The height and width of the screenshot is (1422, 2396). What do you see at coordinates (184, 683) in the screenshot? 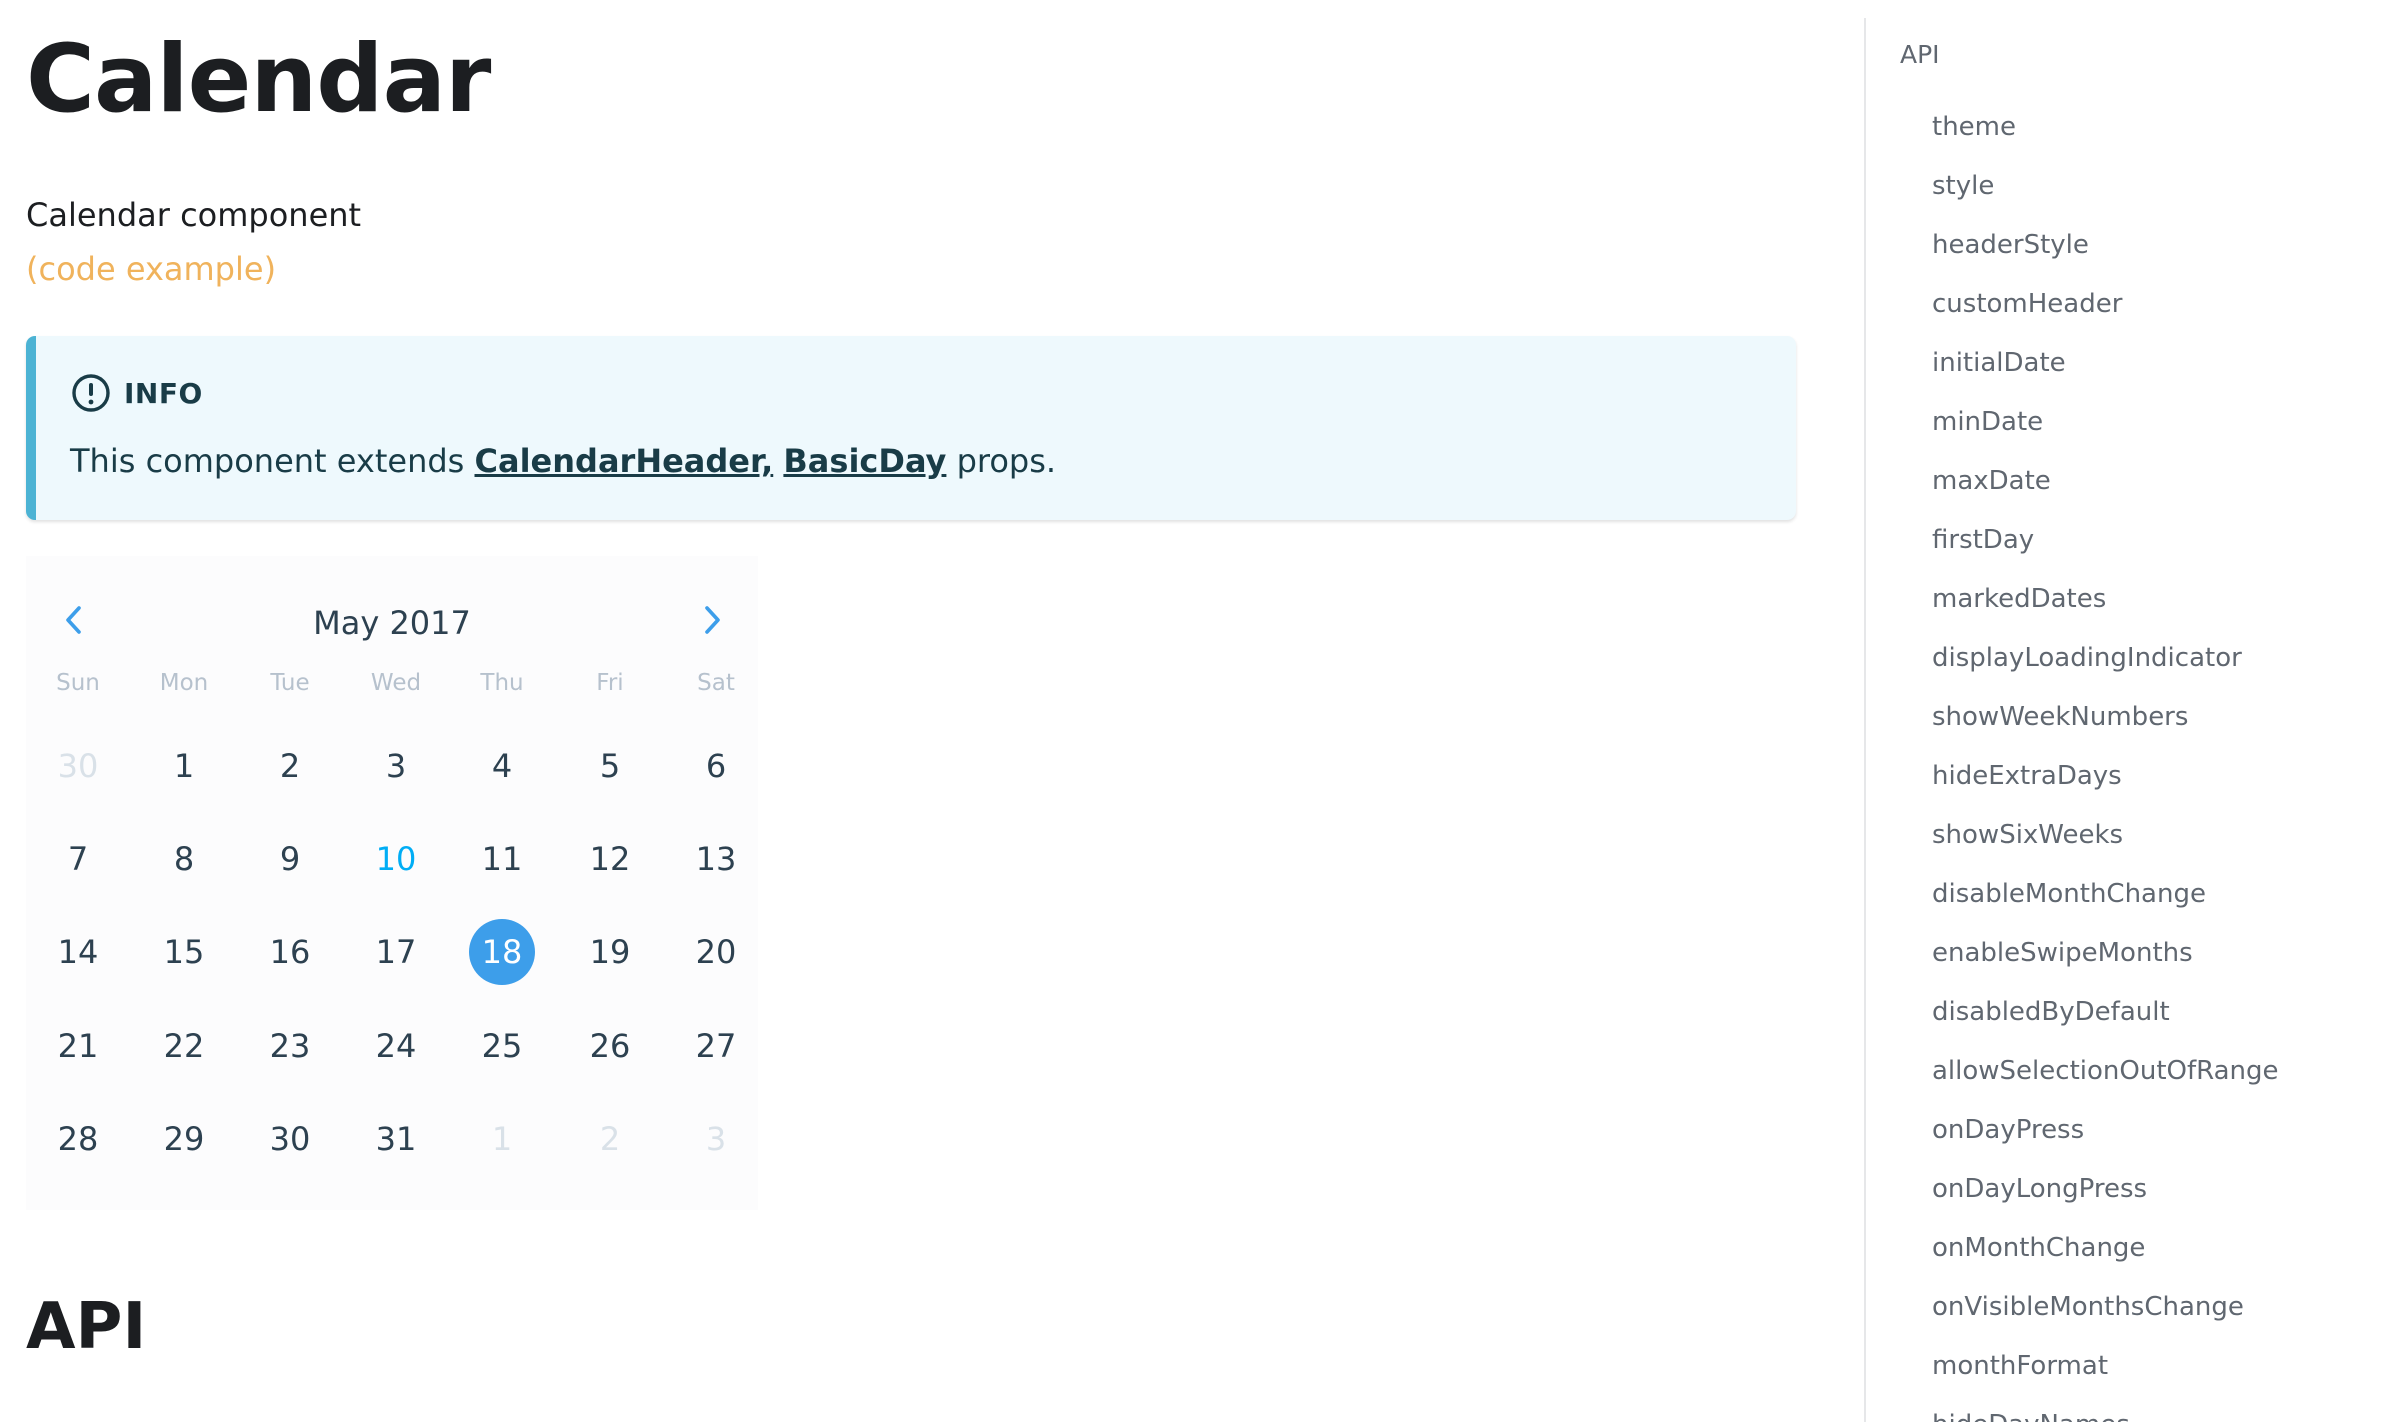
I see `weekday-mon: Mon` at bounding box center [184, 683].